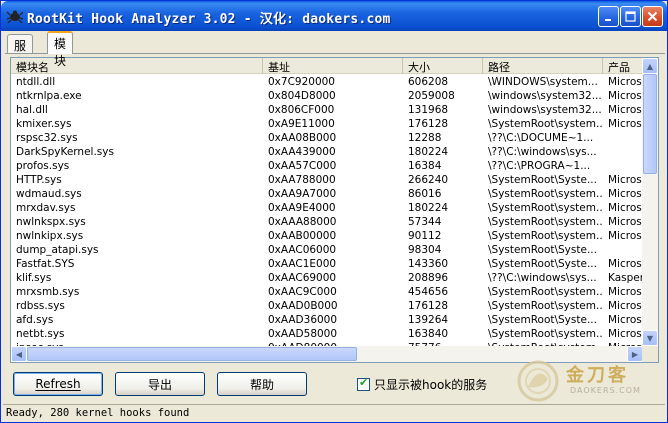 The width and height of the screenshot is (668, 423). I want to click on app-icon, so click(15, 16).